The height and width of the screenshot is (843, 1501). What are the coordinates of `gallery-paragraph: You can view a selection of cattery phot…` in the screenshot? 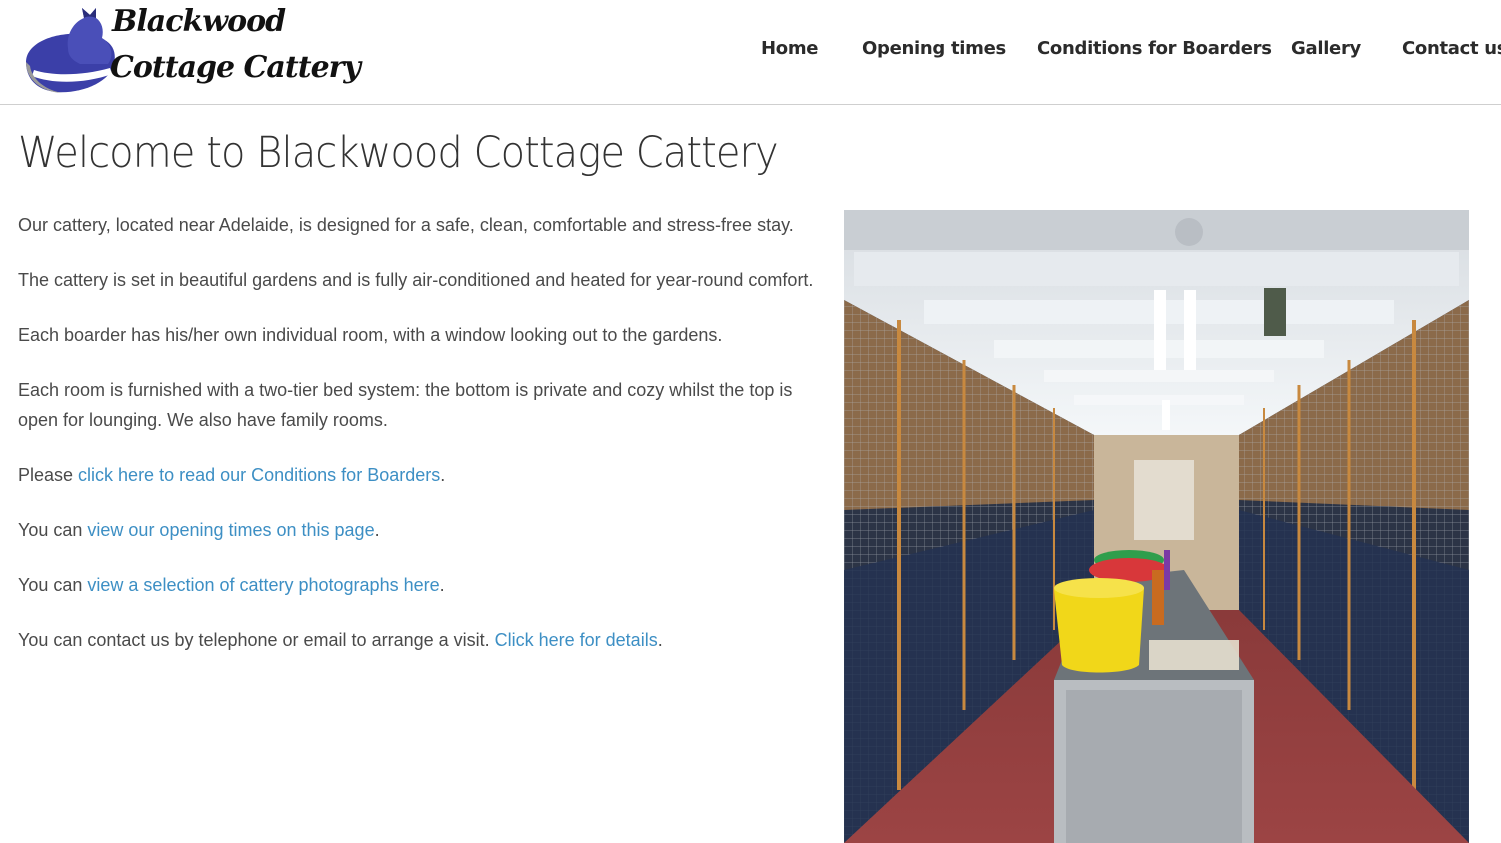 It's located at (418, 585).